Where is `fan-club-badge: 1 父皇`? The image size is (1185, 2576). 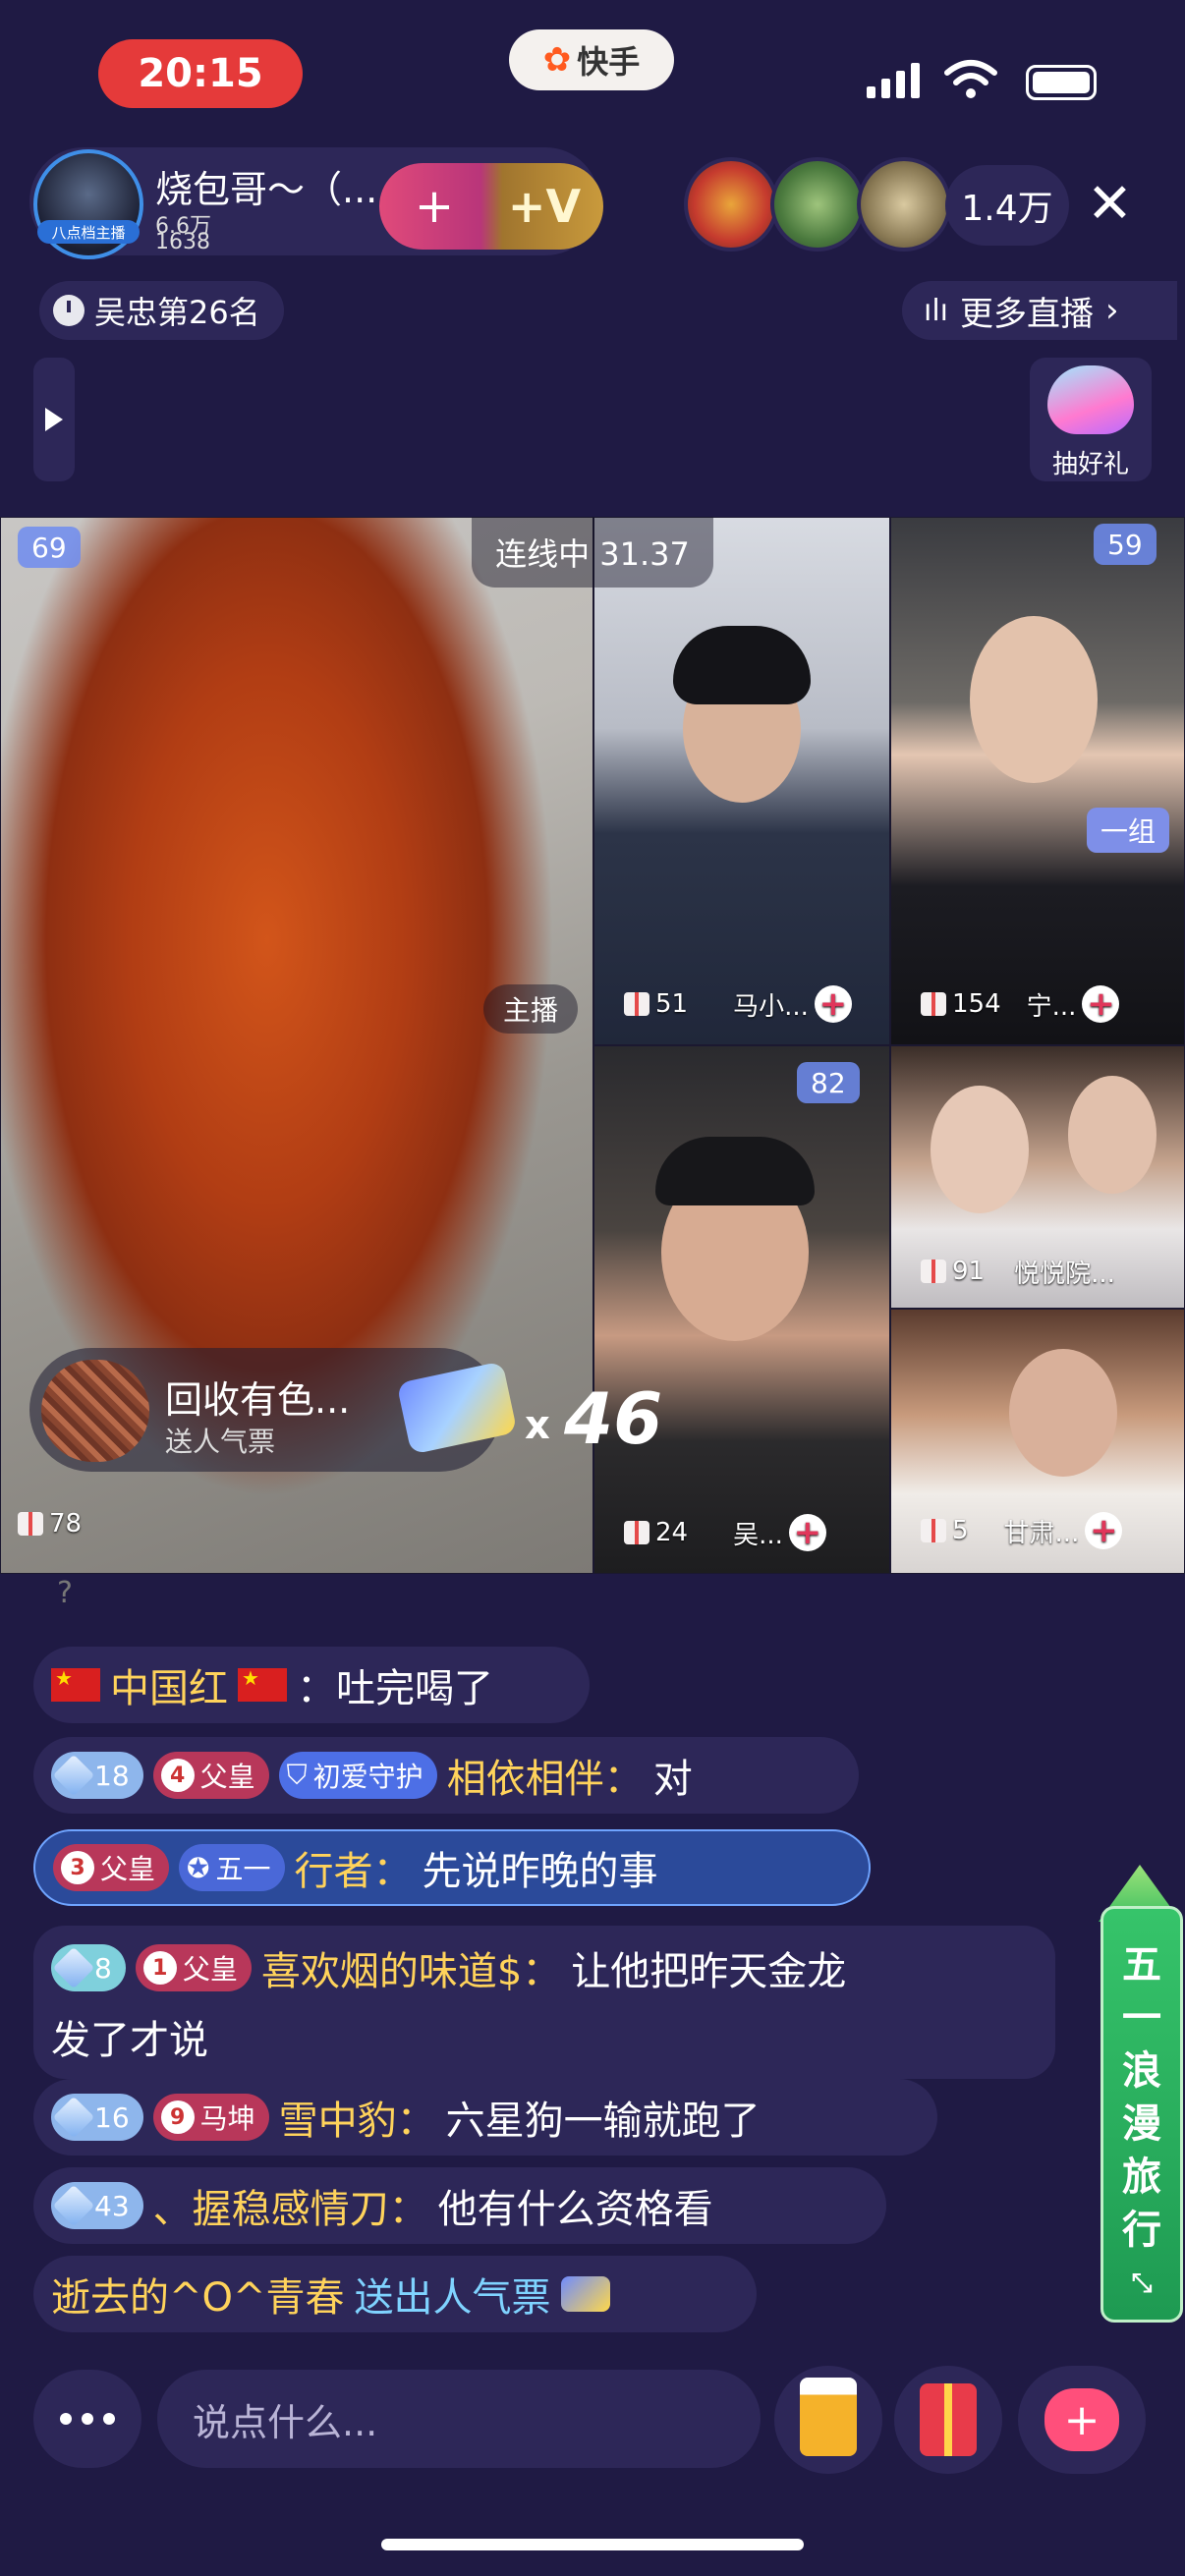 fan-club-badge: 1 父皇 is located at coordinates (194, 1967).